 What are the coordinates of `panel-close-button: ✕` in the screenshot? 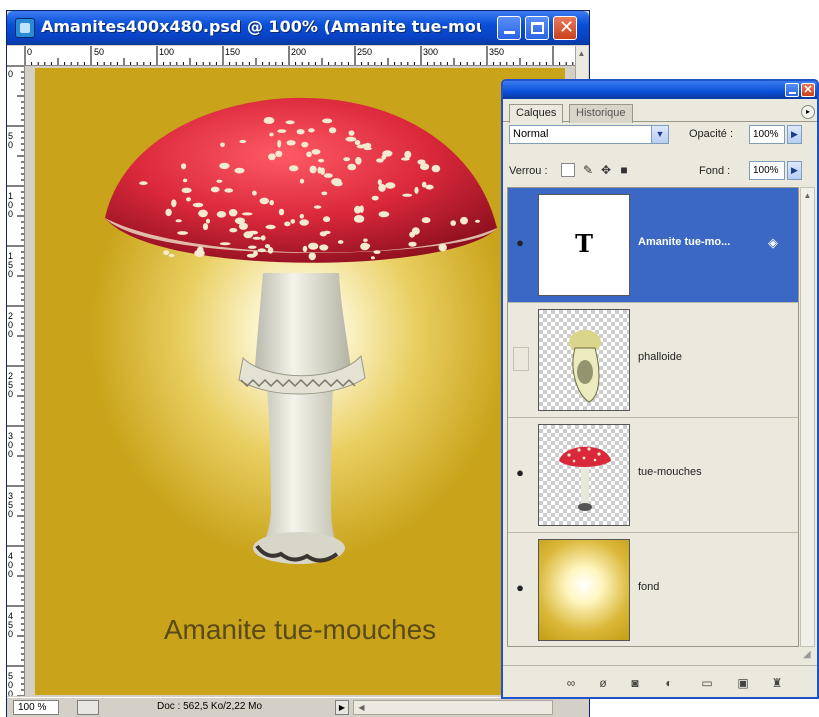 It's located at (808, 90).